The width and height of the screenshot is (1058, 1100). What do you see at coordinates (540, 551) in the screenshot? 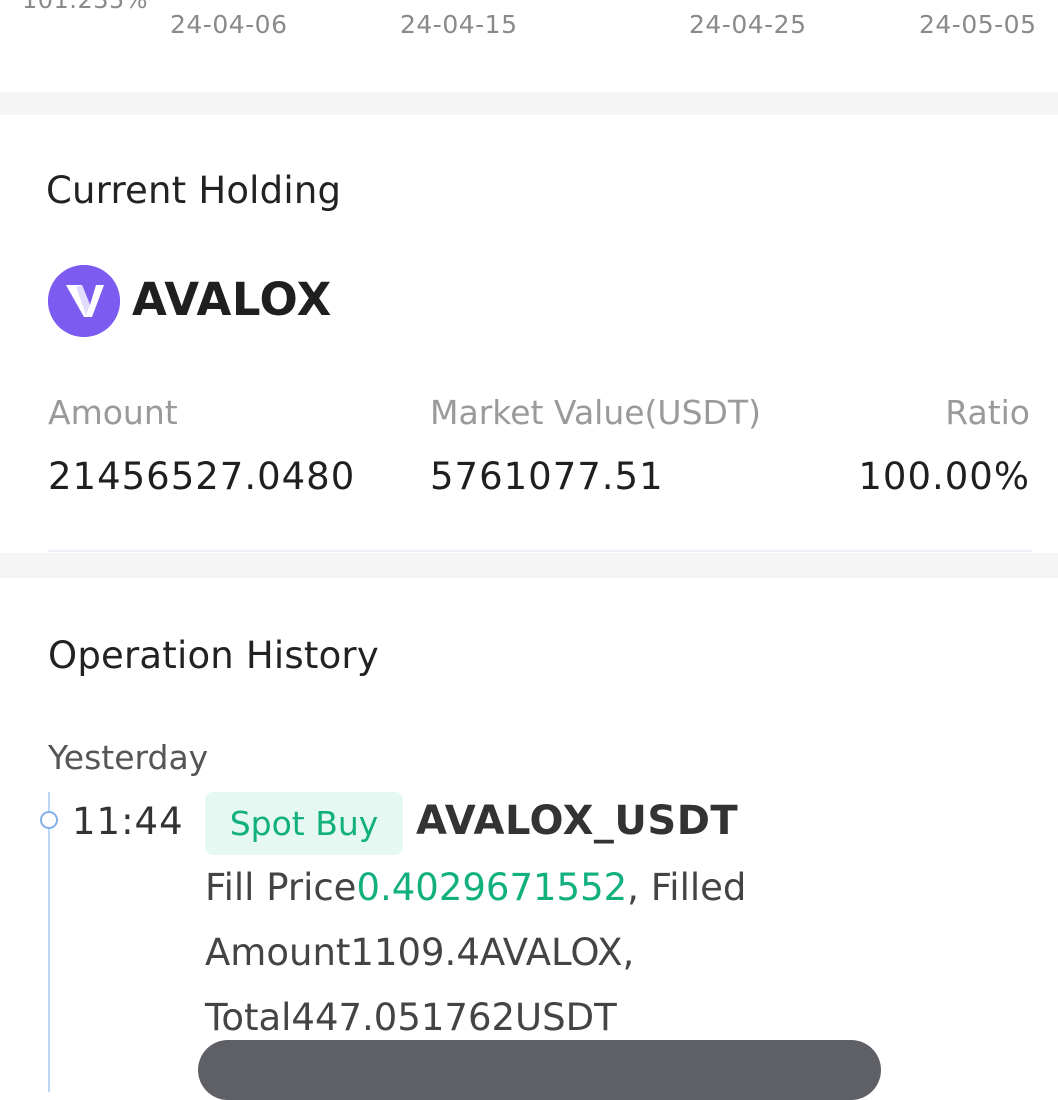
I see `divider` at bounding box center [540, 551].